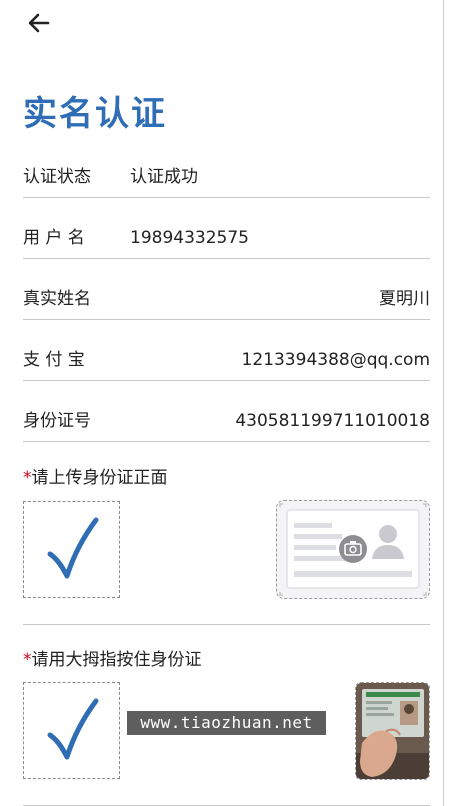 The height and width of the screenshot is (806, 455). What do you see at coordinates (57, 421) in the screenshot?
I see `idnumber-label: 身份证号` at bounding box center [57, 421].